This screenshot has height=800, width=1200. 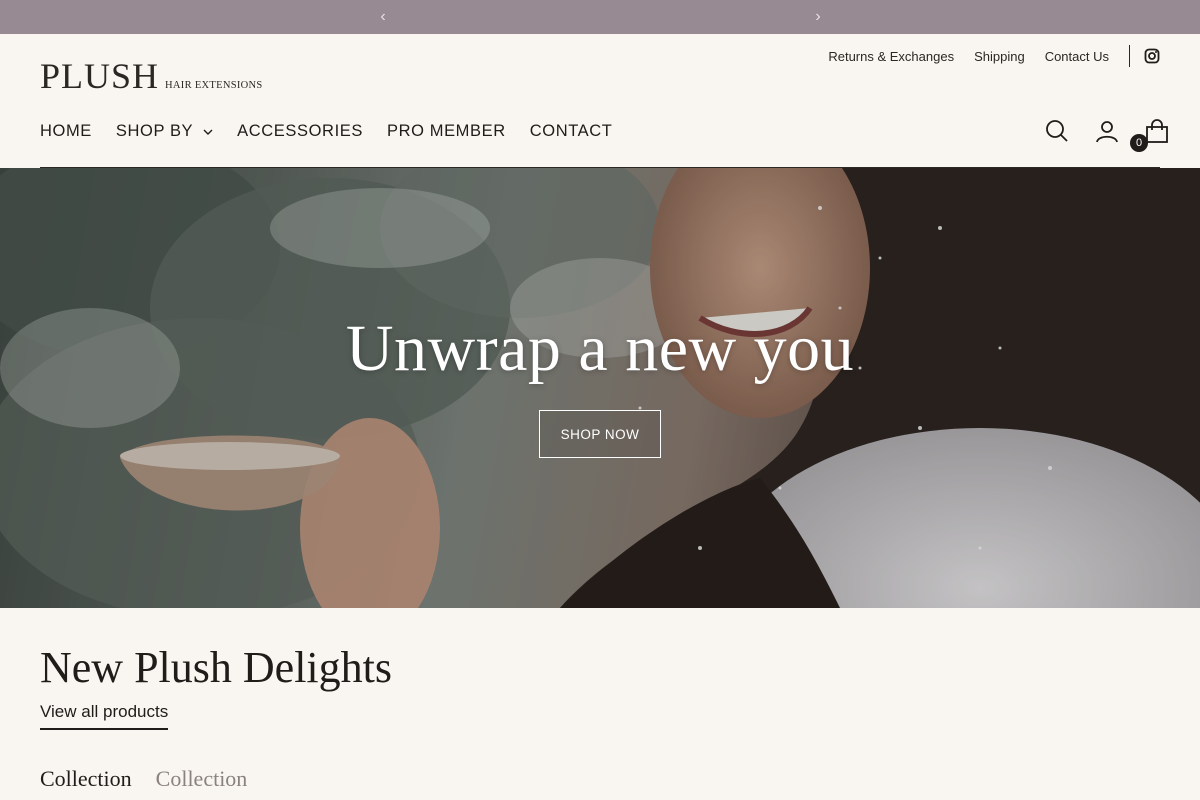 I want to click on nav-home: HOME, so click(x=66, y=131).